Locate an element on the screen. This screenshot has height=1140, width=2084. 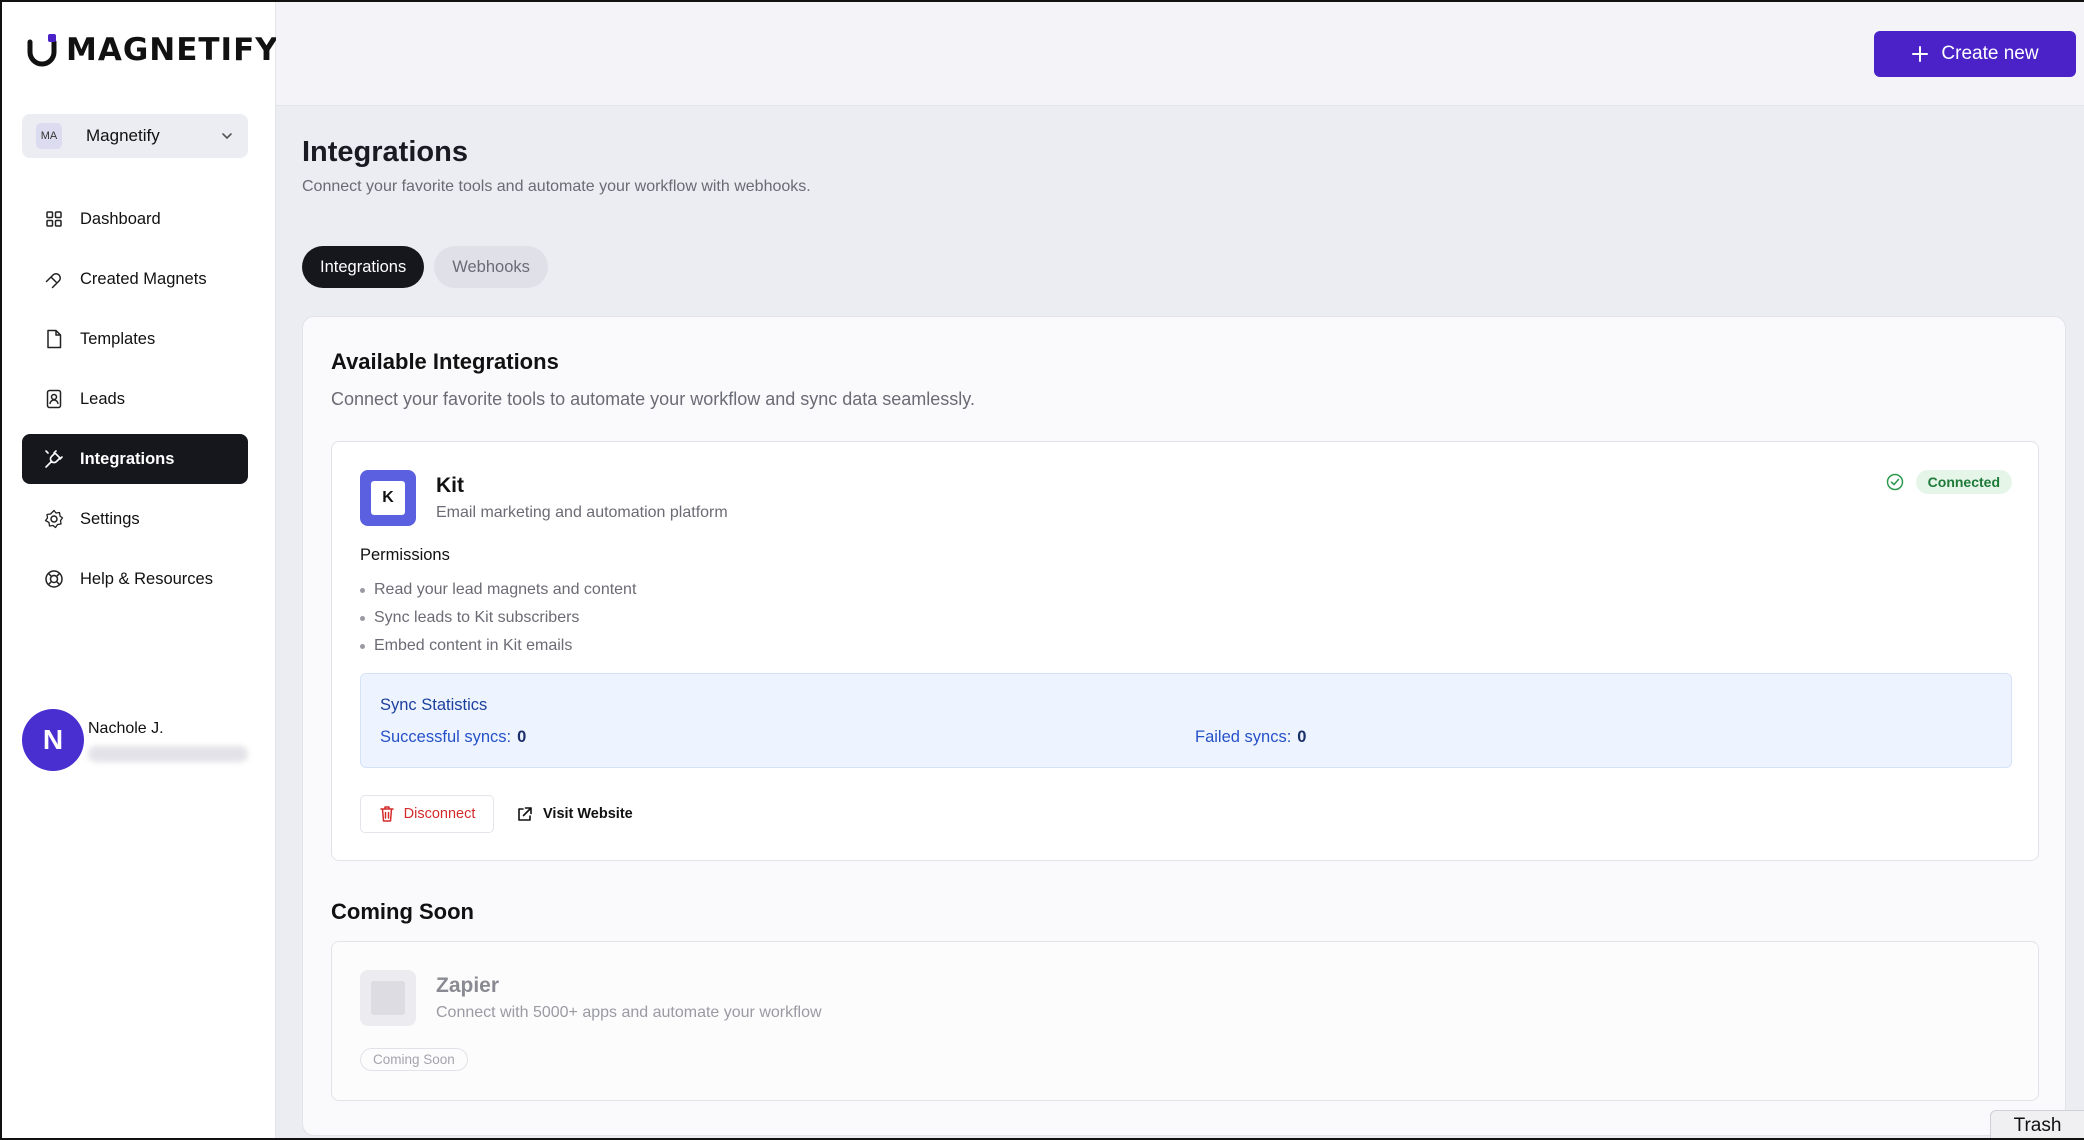
sidebar-item-help-resources: Help & Resources is located at coordinates (135, 579).